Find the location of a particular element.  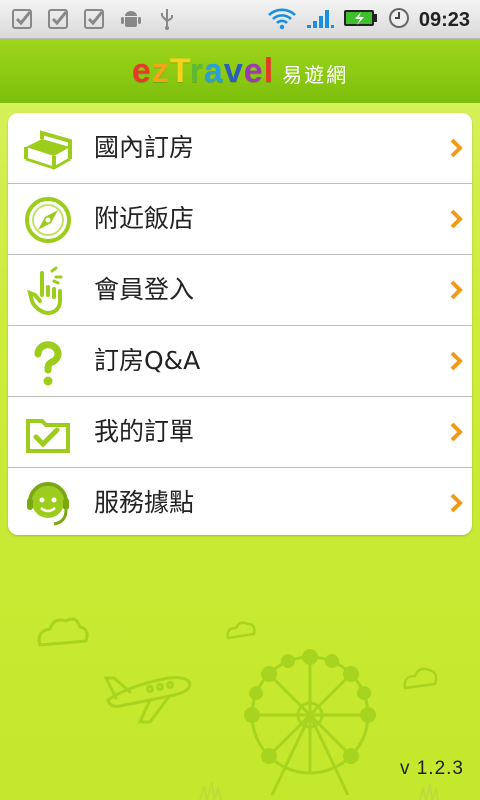

menu-item-label: 附近飯店 is located at coordinates (144, 218).